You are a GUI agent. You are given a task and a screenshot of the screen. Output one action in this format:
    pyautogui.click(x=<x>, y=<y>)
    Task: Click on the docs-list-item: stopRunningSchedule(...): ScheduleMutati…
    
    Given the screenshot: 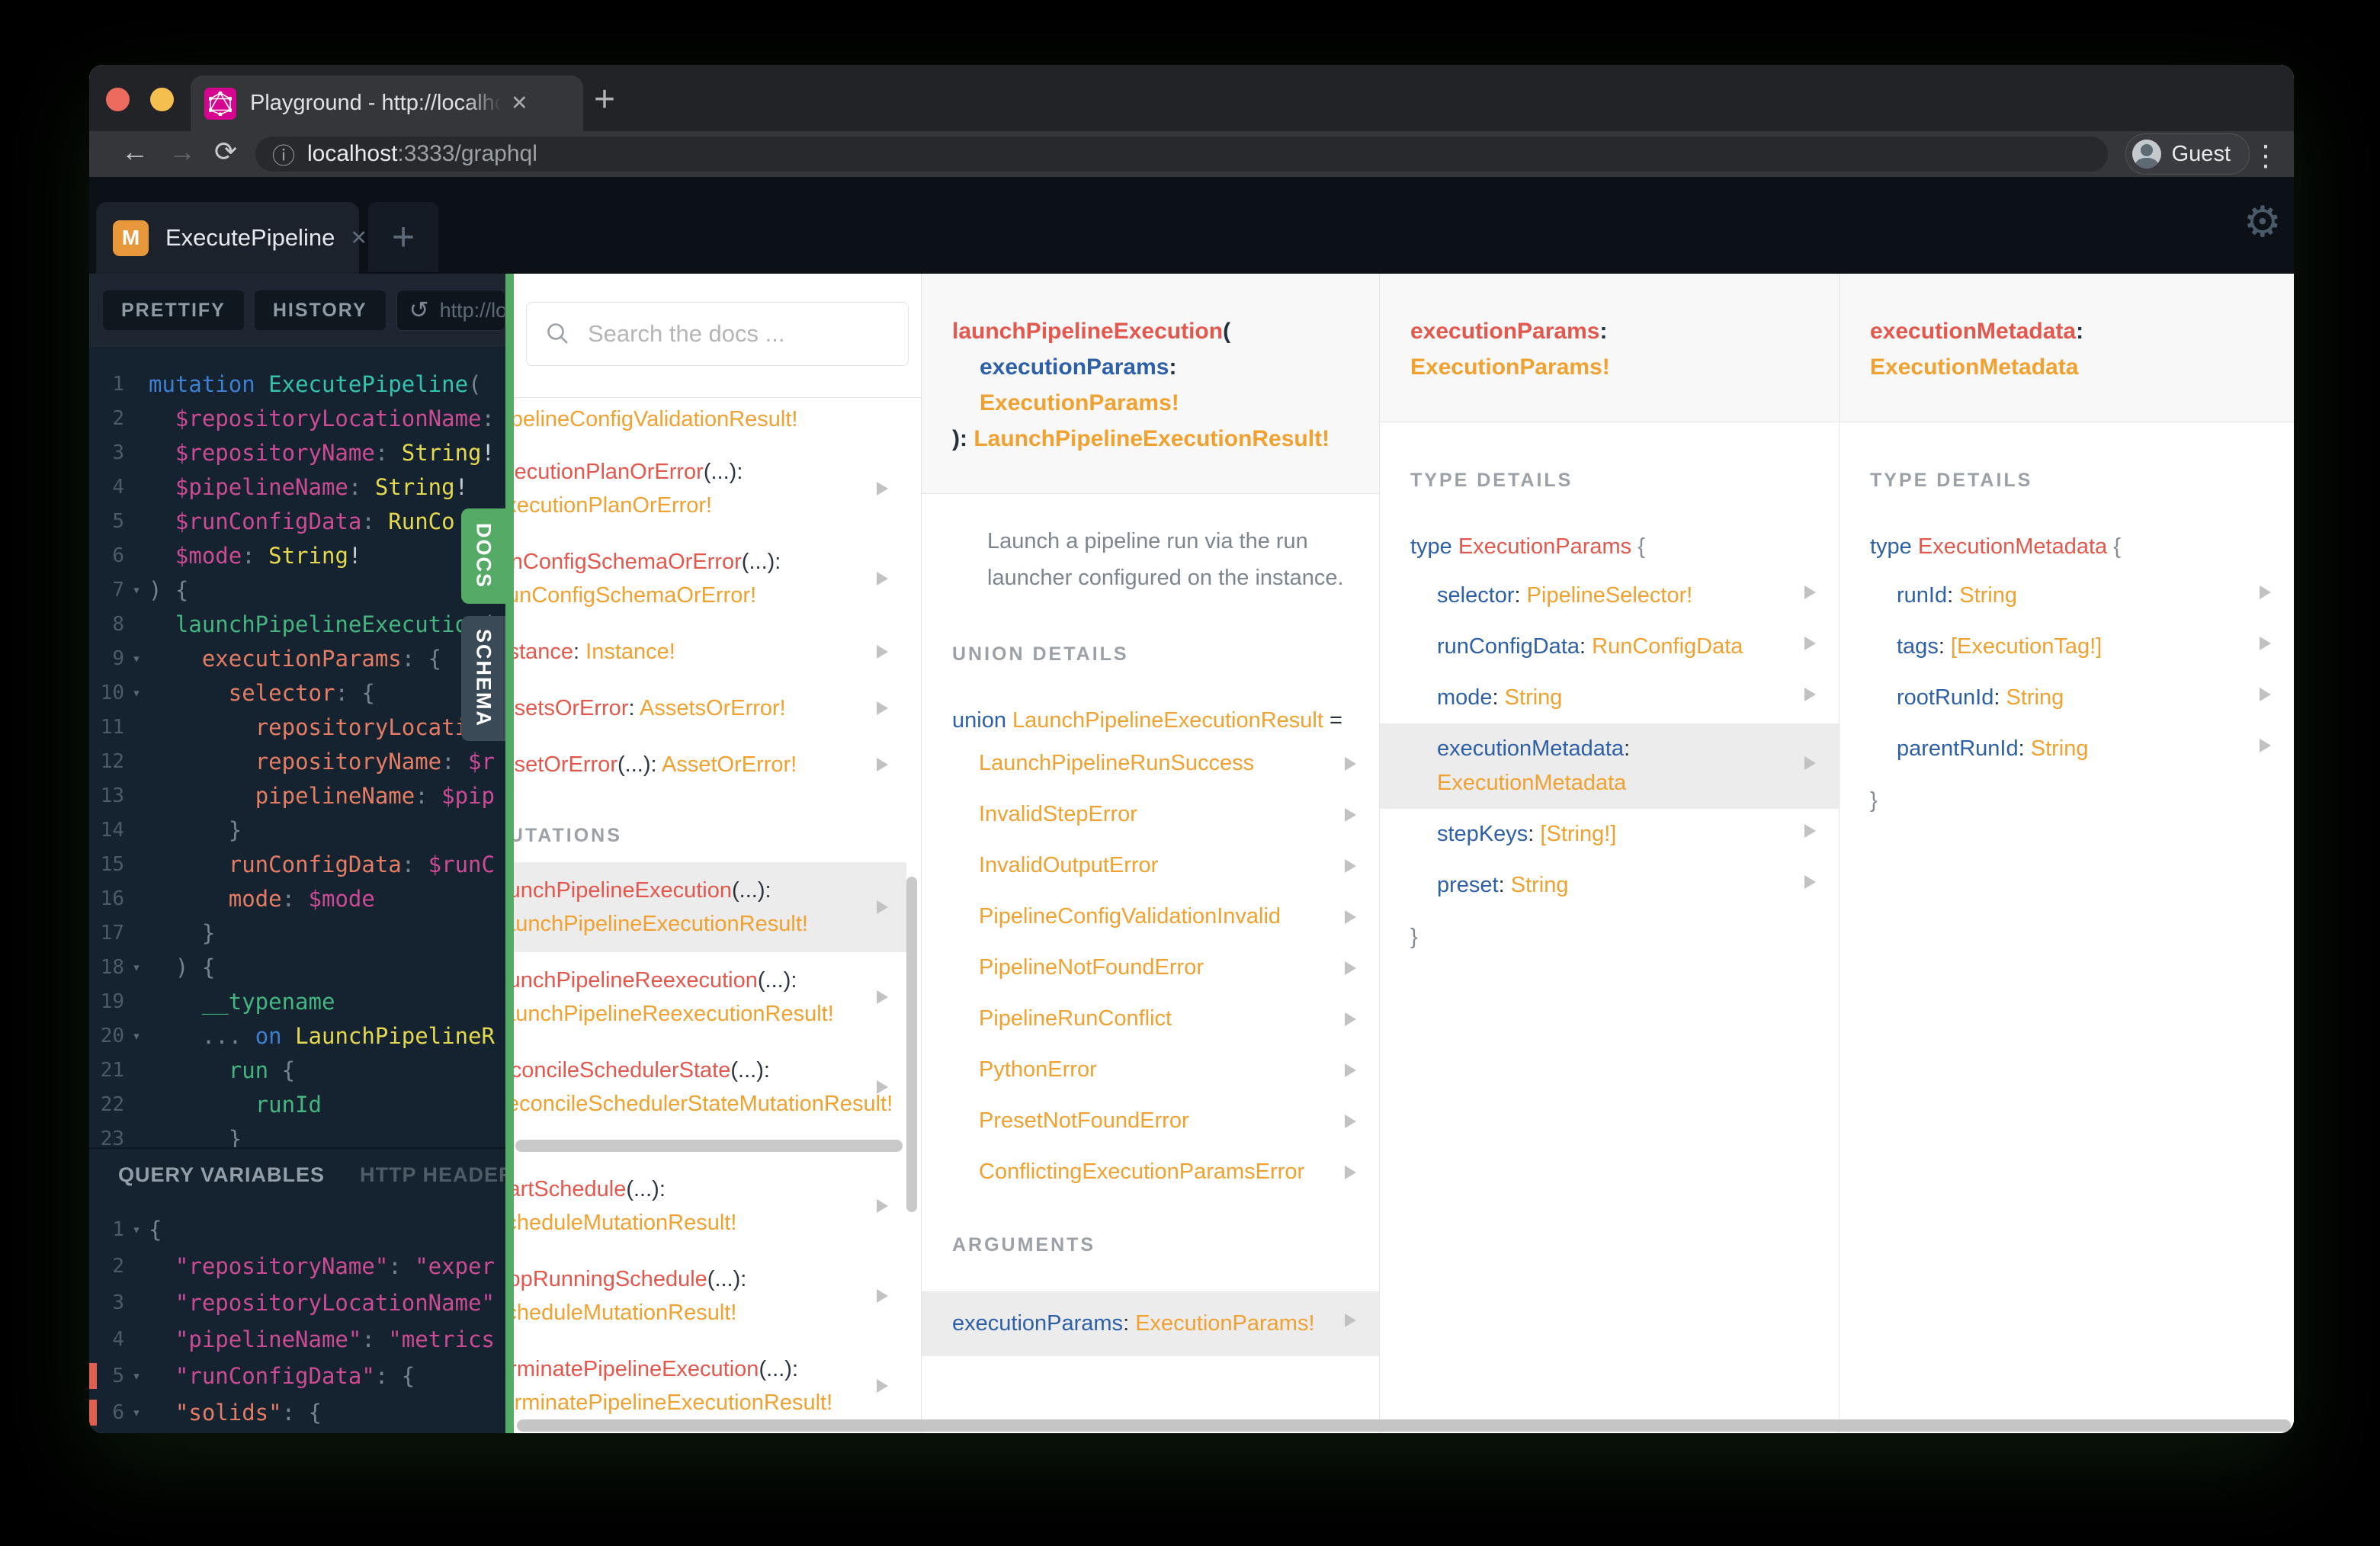 What is the action you would take?
    pyautogui.click(x=710, y=1296)
    